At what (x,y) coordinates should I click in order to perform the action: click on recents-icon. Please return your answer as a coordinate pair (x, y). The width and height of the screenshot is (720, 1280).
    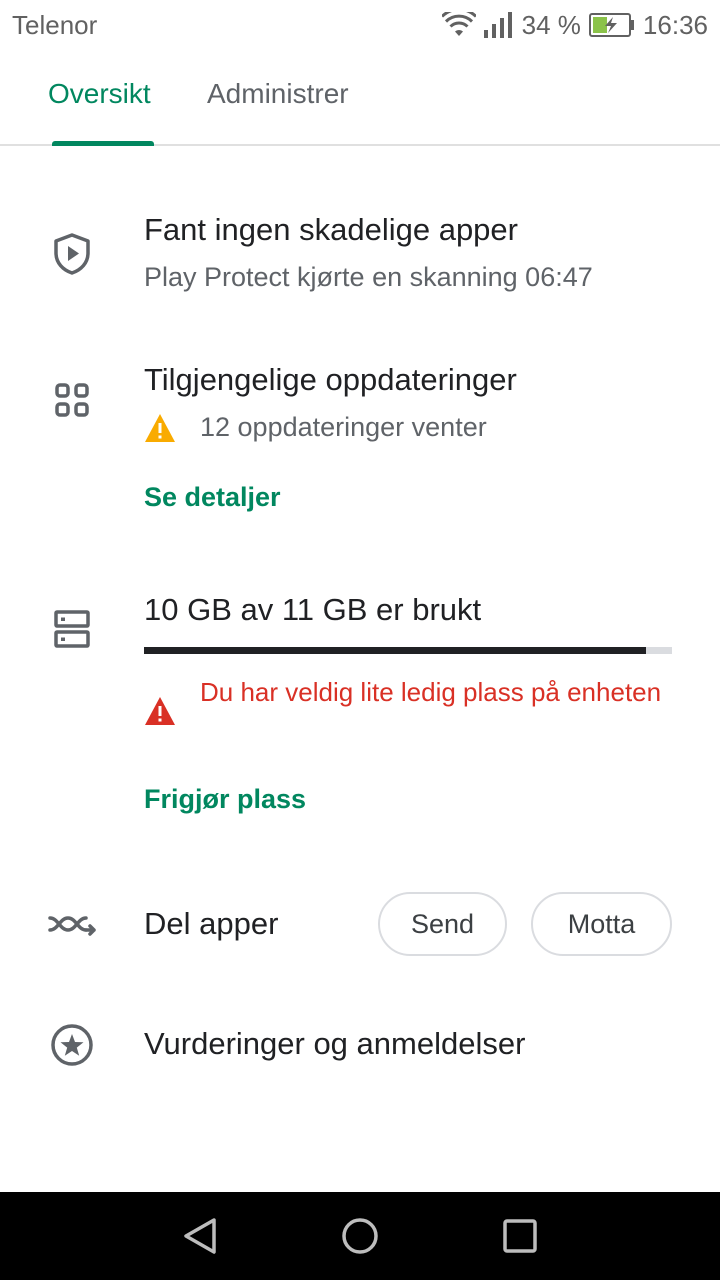
    Looking at the image, I should click on (520, 1236).